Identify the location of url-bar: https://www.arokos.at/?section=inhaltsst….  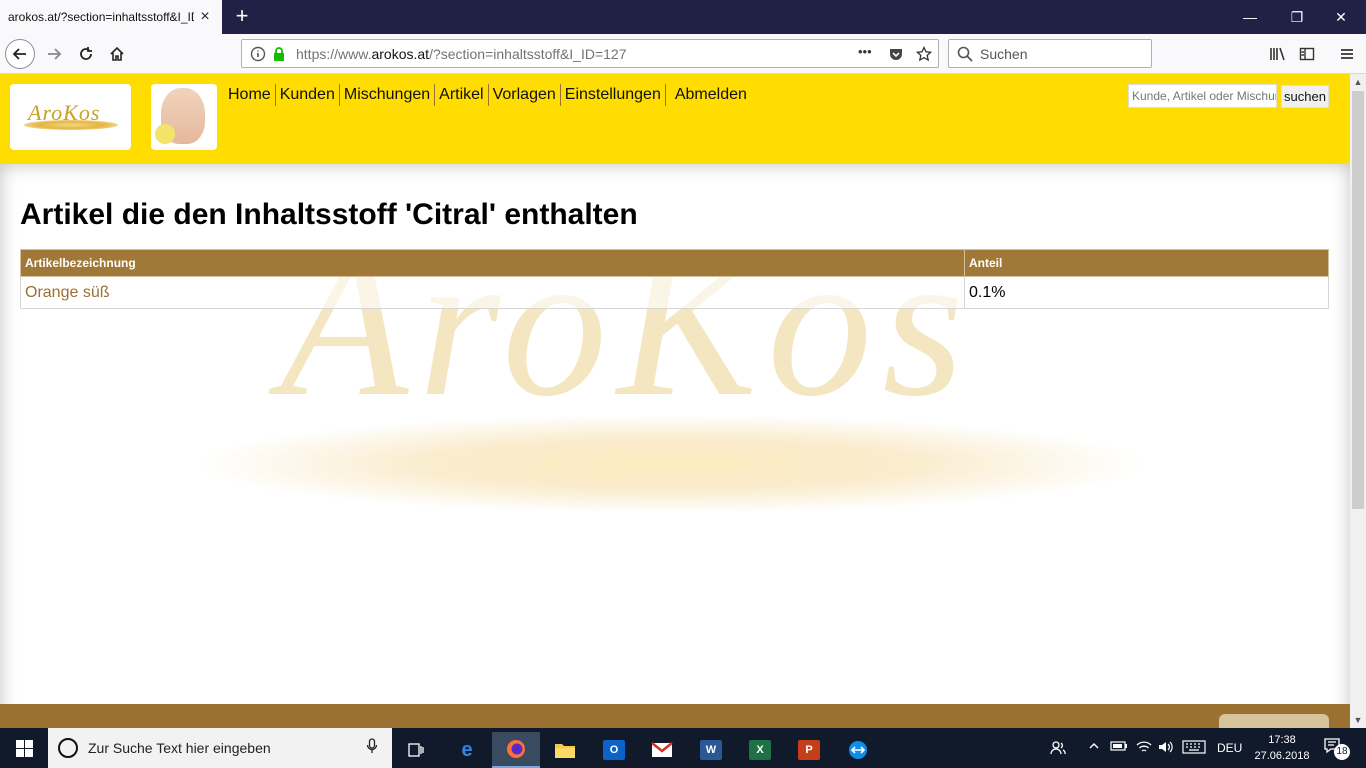
(590, 53).